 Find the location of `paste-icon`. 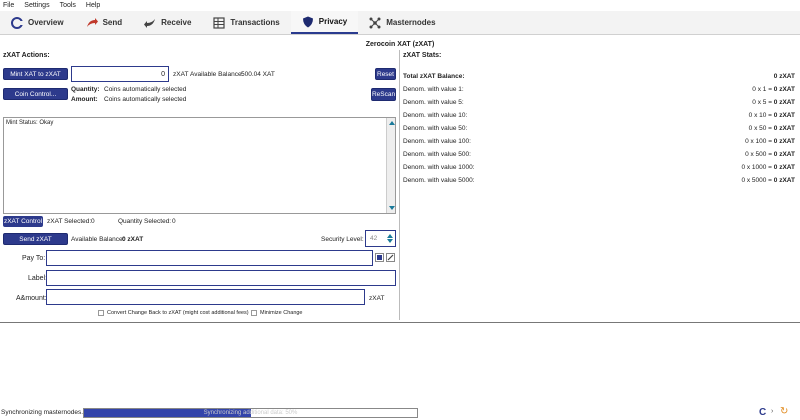

paste-icon is located at coordinates (390, 257).